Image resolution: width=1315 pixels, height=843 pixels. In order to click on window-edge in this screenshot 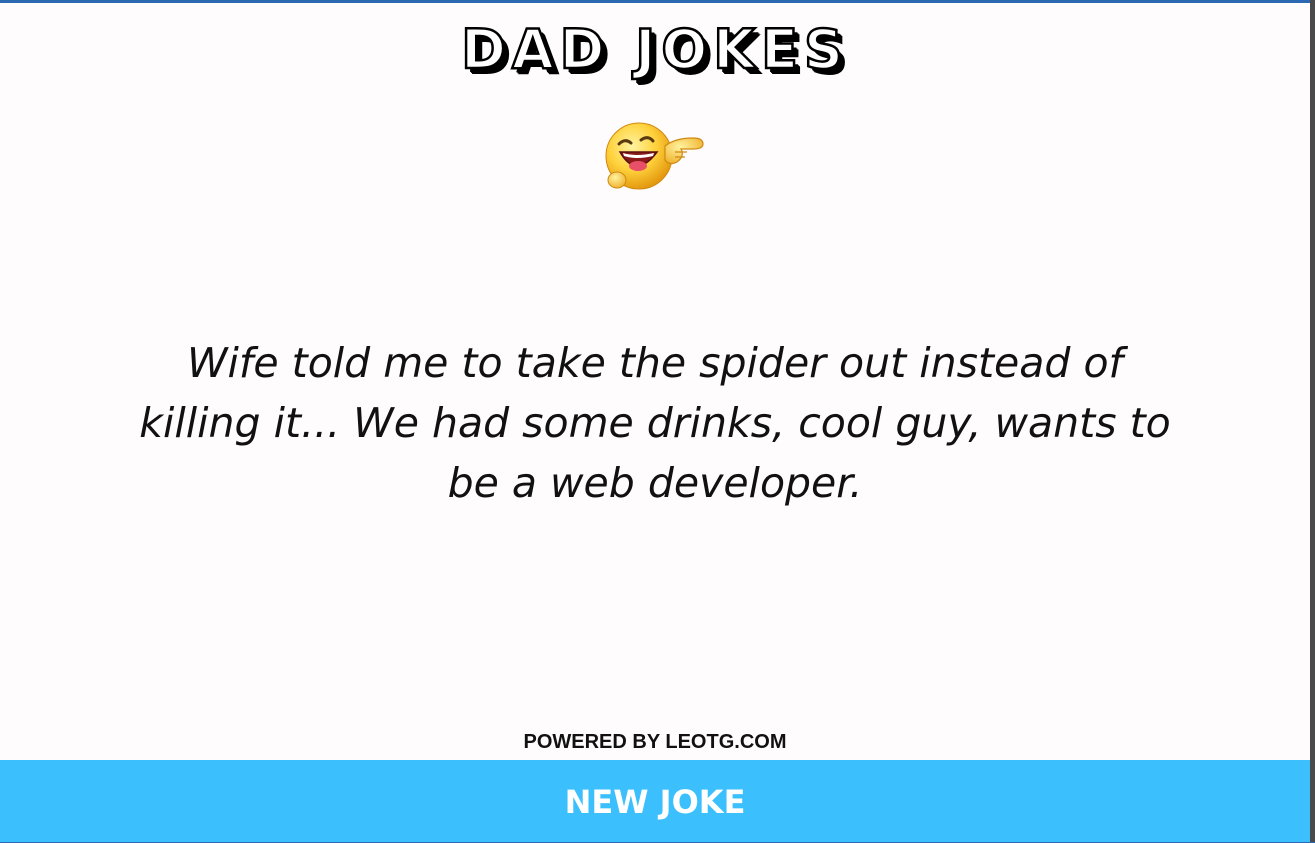, I will do `click(1312, 421)`.